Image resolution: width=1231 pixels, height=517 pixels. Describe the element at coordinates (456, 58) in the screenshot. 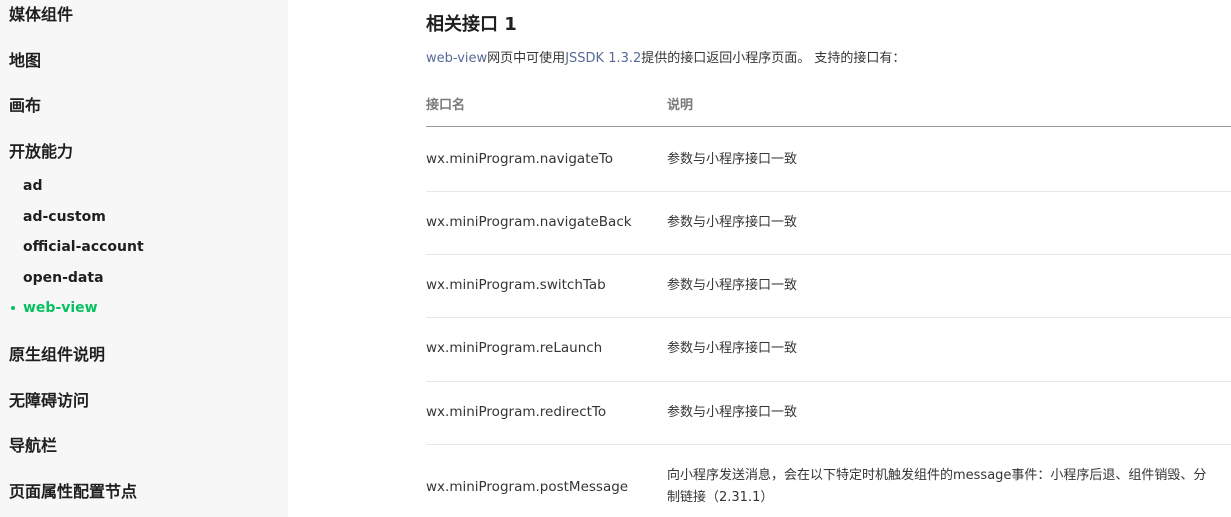

I see `web-view-link: web-view` at that location.